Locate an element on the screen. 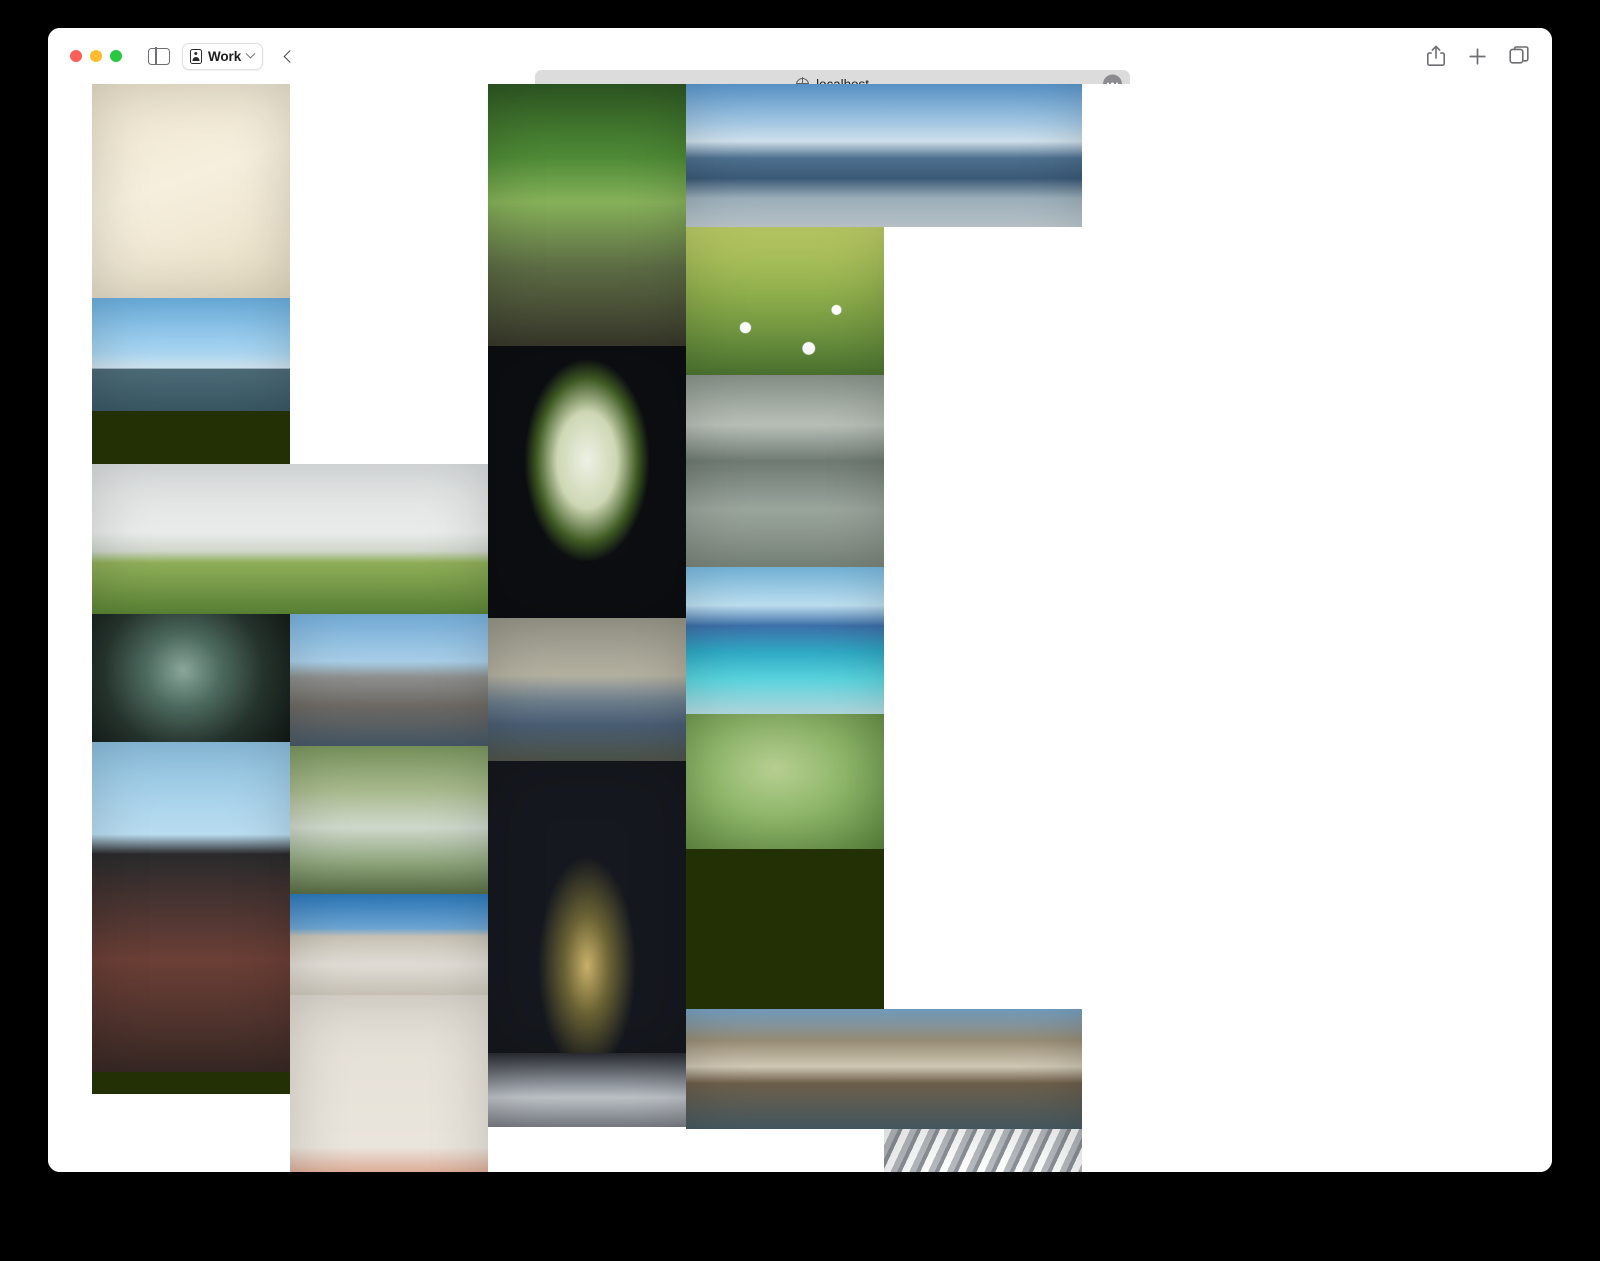 Image resolution: width=1600 pixels, height=1261 pixels. photo-deer-in-fog-vignette is located at coordinates (290, 539).